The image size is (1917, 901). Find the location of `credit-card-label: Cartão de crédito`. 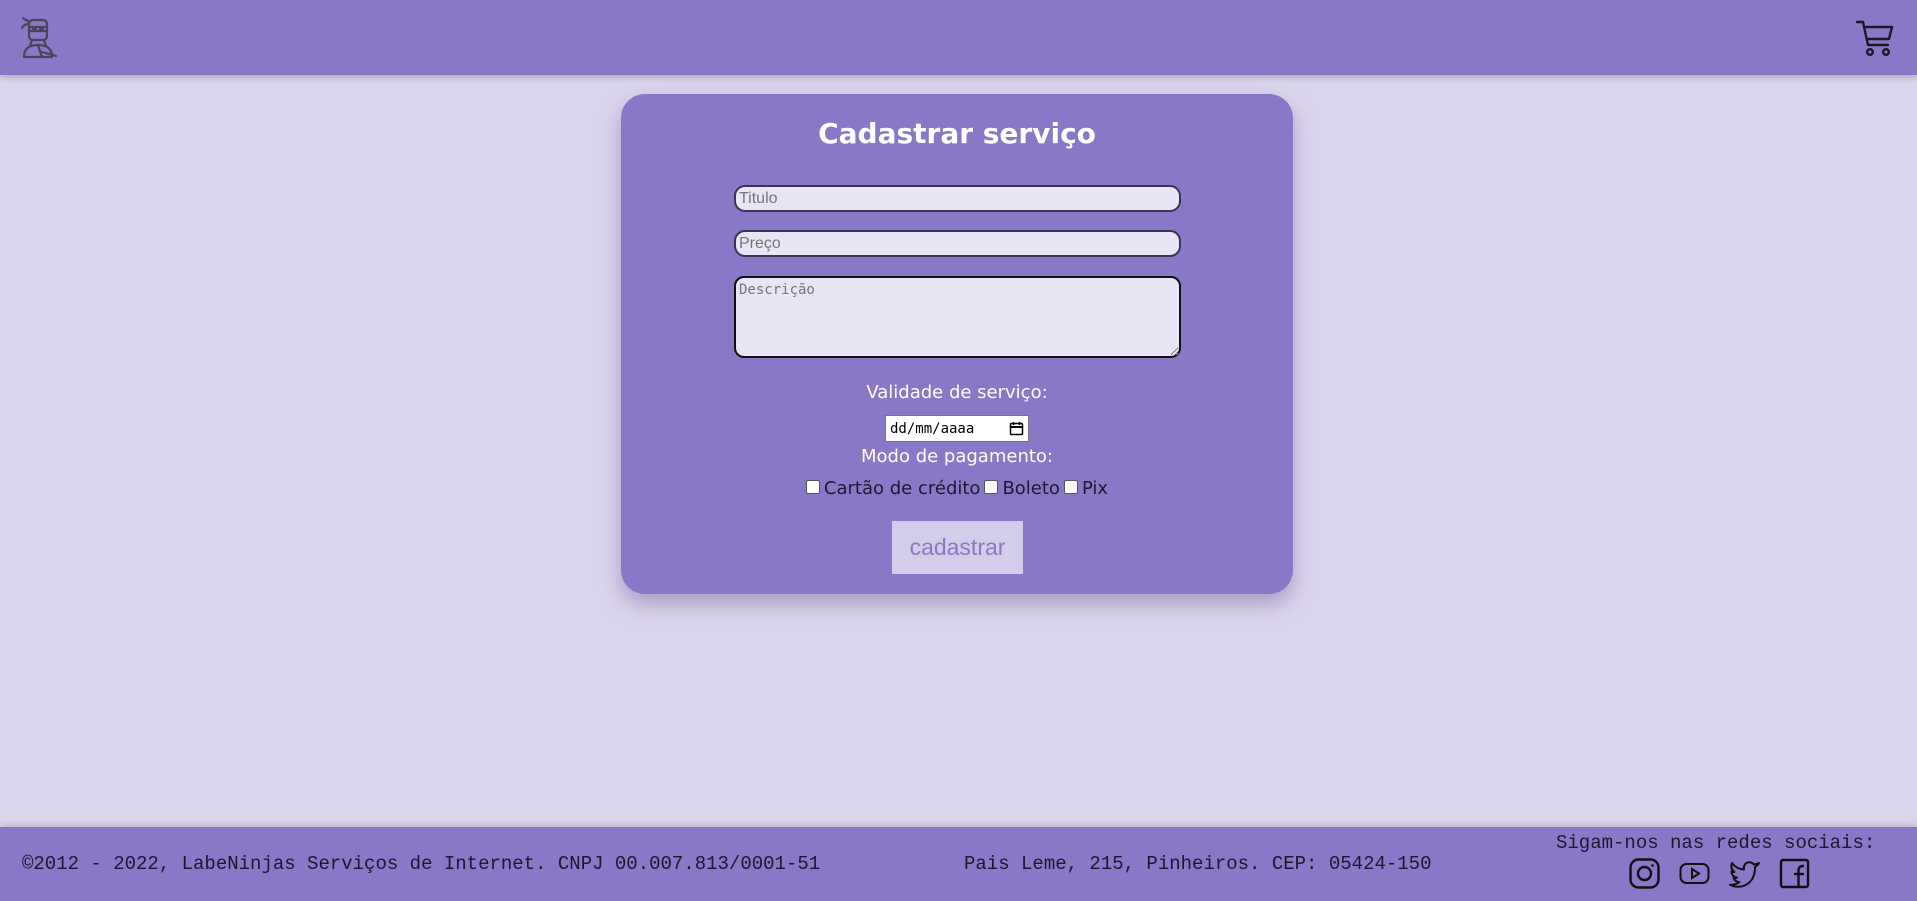

credit-card-label: Cartão de crédito is located at coordinates (902, 488).